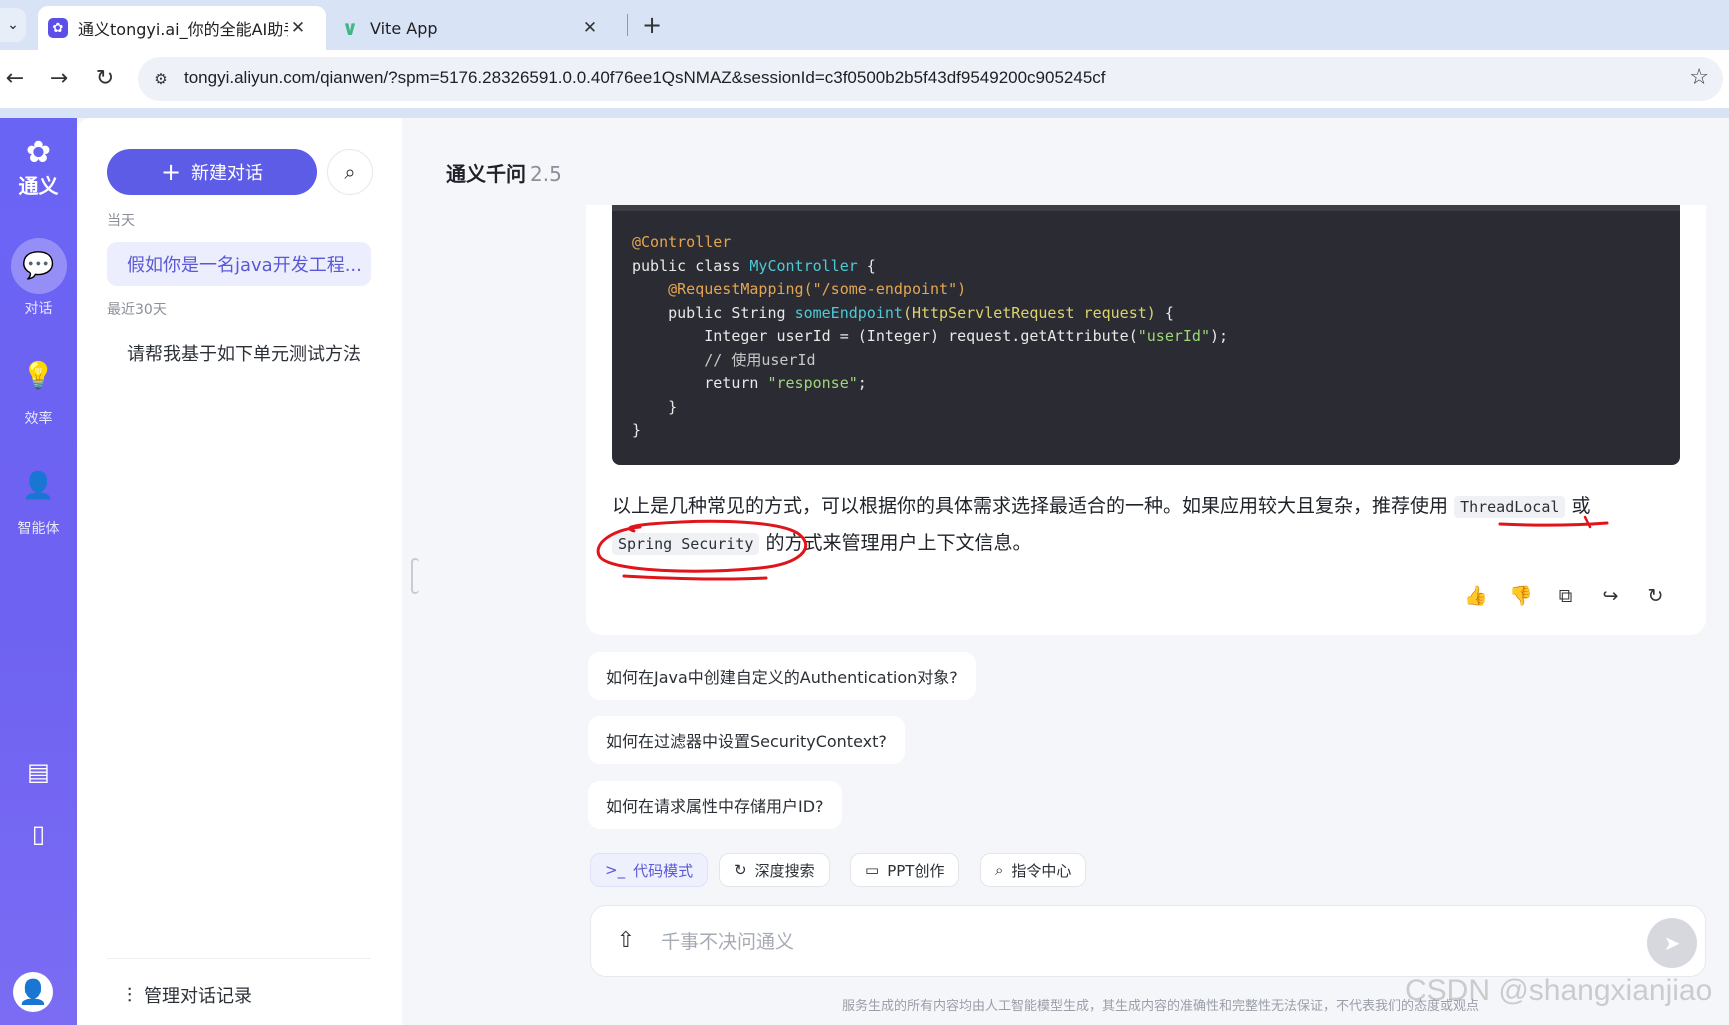 This screenshot has width=1729, height=1025. What do you see at coordinates (239, 958) in the screenshot?
I see `divider` at bounding box center [239, 958].